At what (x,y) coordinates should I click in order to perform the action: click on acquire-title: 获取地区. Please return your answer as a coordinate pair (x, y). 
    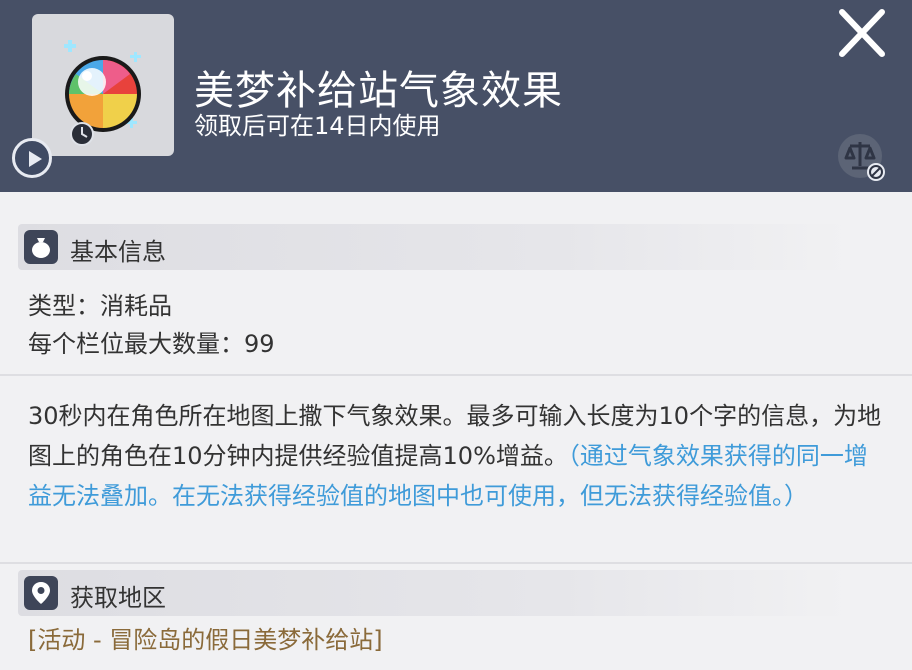
    Looking at the image, I should click on (118, 598).